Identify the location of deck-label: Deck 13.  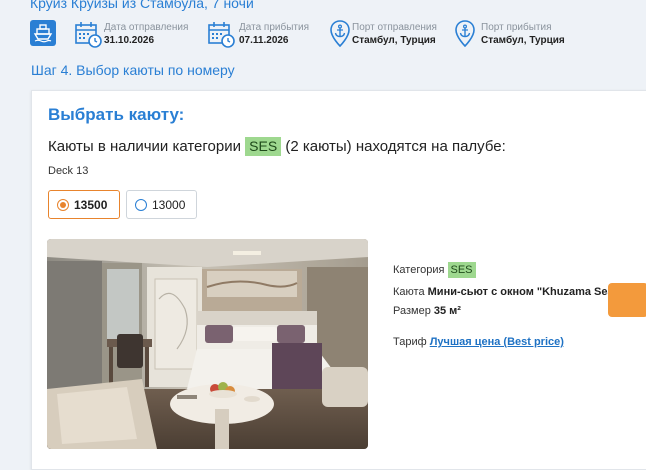
(68, 171).